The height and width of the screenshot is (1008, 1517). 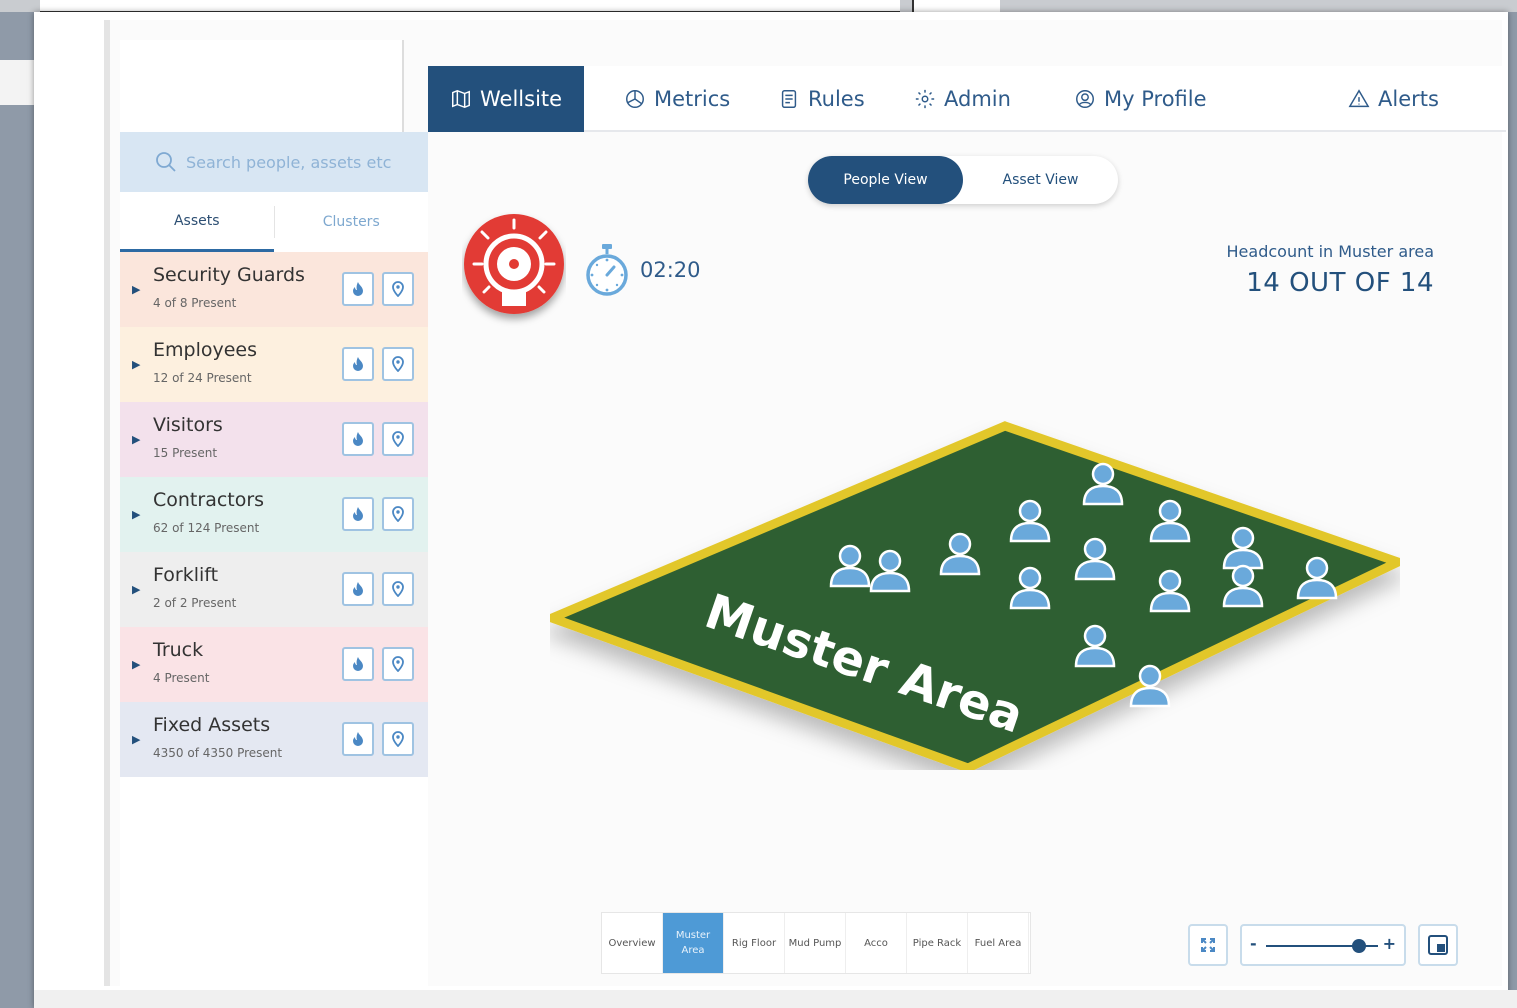 What do you see at coordinates (274, 439) in the screenshot?
I see `asset-group-item: ▶ Visitors 15 Present` at bounding box center [274, 439].